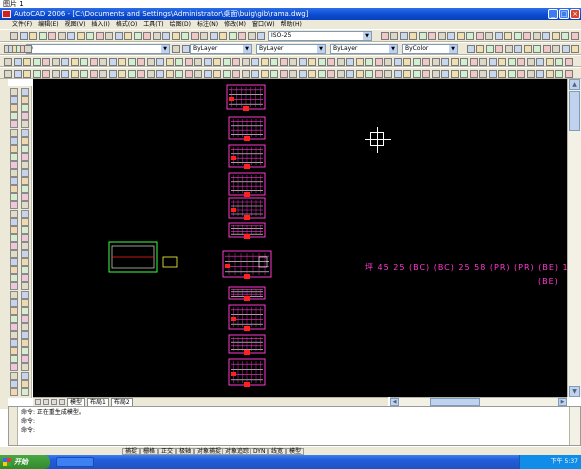  What do you see at coordinates (38, 402) in the screenshot?
I see `tab-first-icon` at bounding box center [38, 402].